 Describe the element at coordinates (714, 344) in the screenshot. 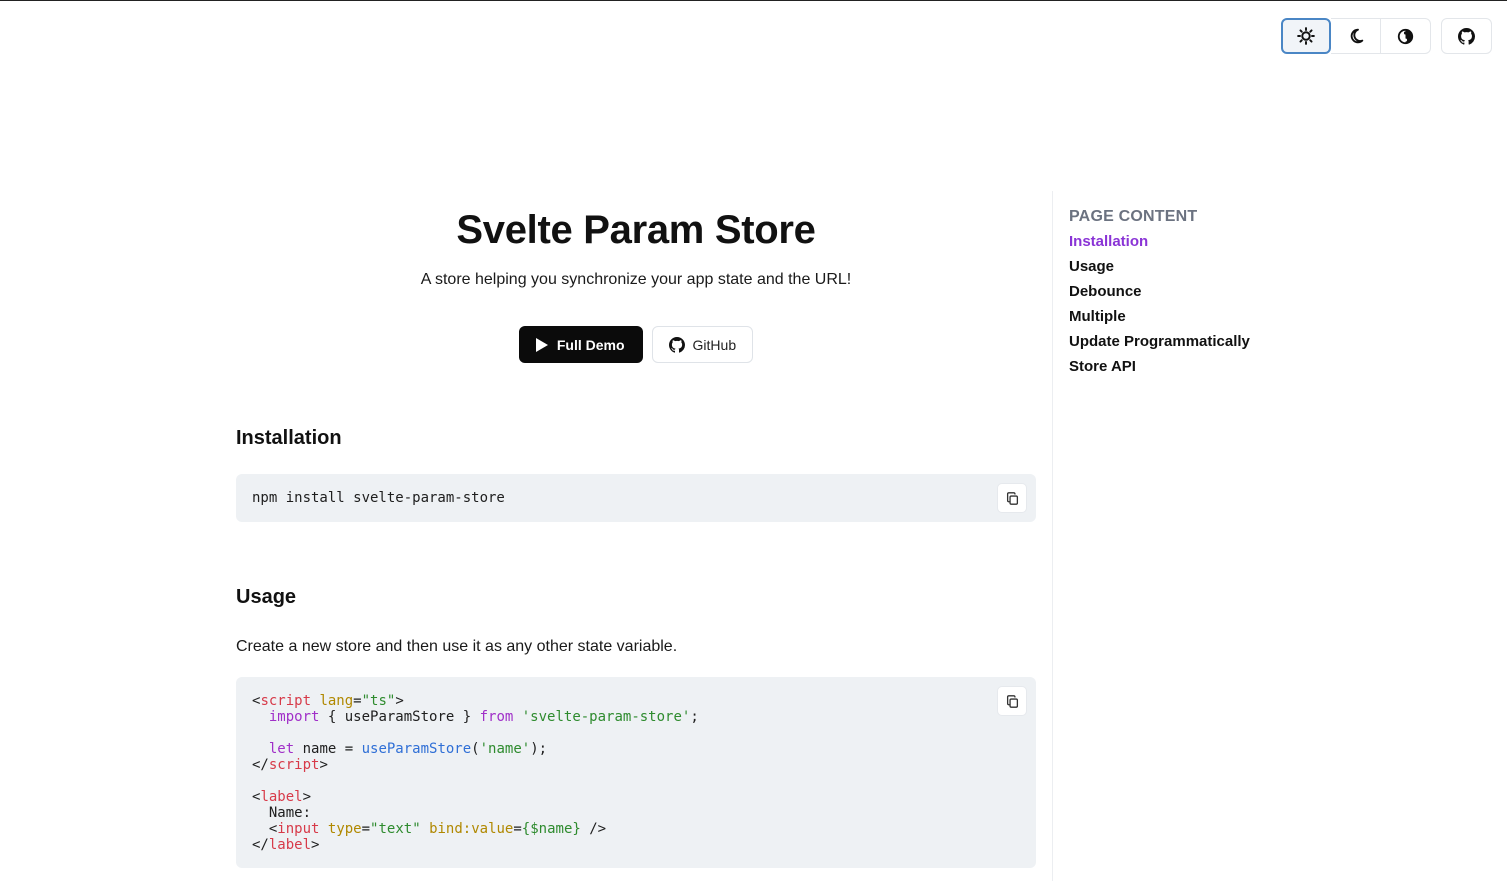

I see `github-button-label: GitHub` at that location.